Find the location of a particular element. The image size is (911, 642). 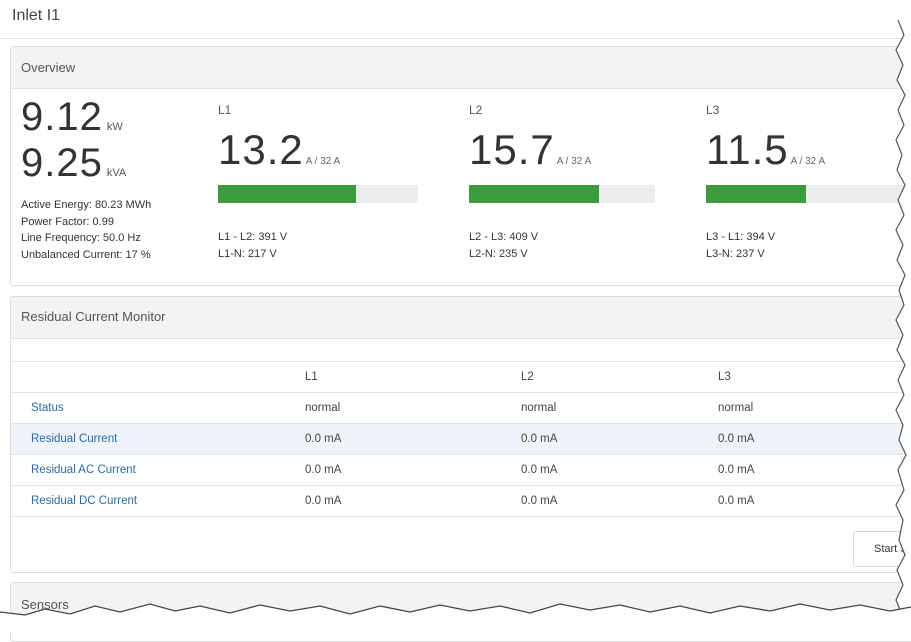

column-header: L1 is located at coordinates (393, 377).